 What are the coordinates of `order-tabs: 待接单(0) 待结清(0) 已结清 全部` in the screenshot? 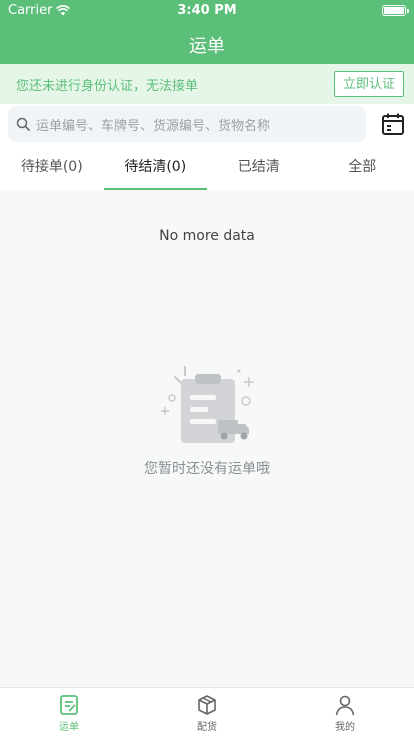 It's located at (207, 167).